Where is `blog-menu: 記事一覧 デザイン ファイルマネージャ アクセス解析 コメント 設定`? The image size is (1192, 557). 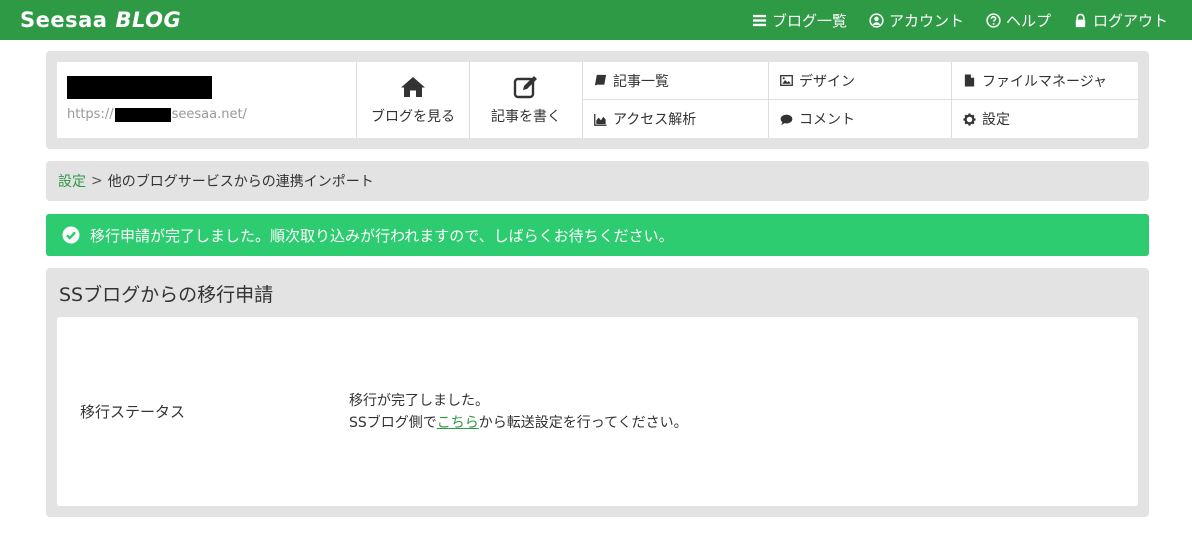
blog-menu: 記事一覧 デザイン ファイルマネージャ アクセス解析 コメント 設定 is located at coordinates (860, 100).